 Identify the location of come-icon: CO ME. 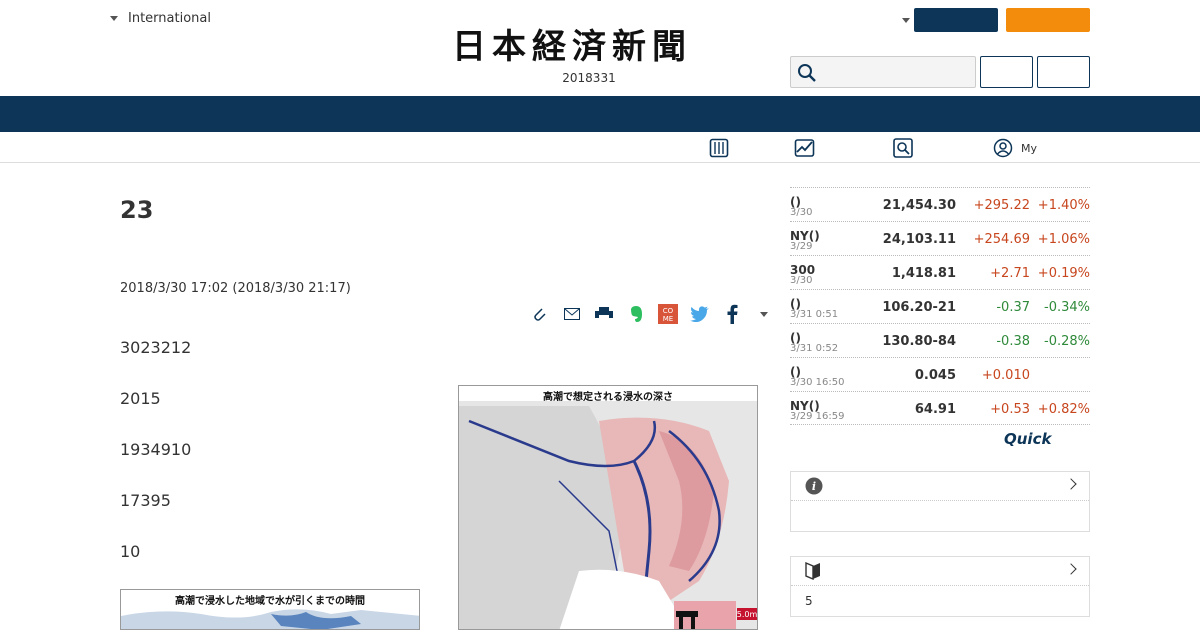
(668, 314).